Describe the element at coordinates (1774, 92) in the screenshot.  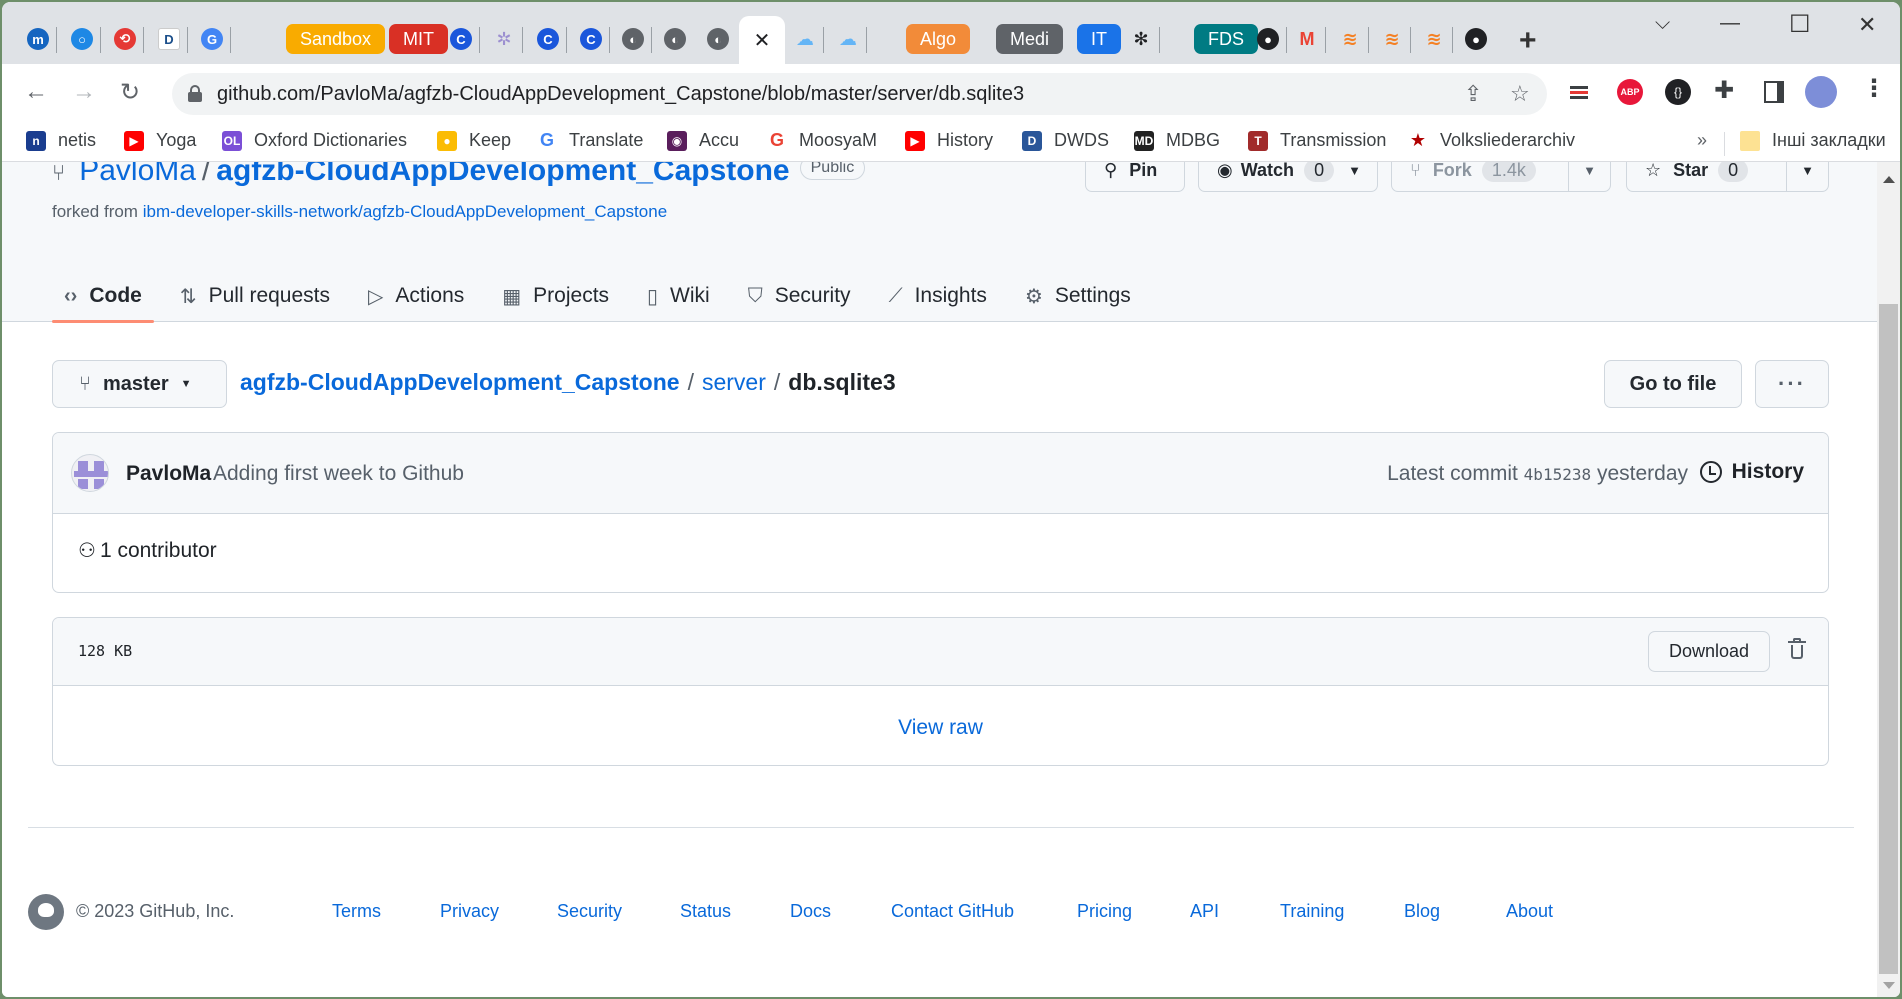
I see `side-panel-icon` at that location.